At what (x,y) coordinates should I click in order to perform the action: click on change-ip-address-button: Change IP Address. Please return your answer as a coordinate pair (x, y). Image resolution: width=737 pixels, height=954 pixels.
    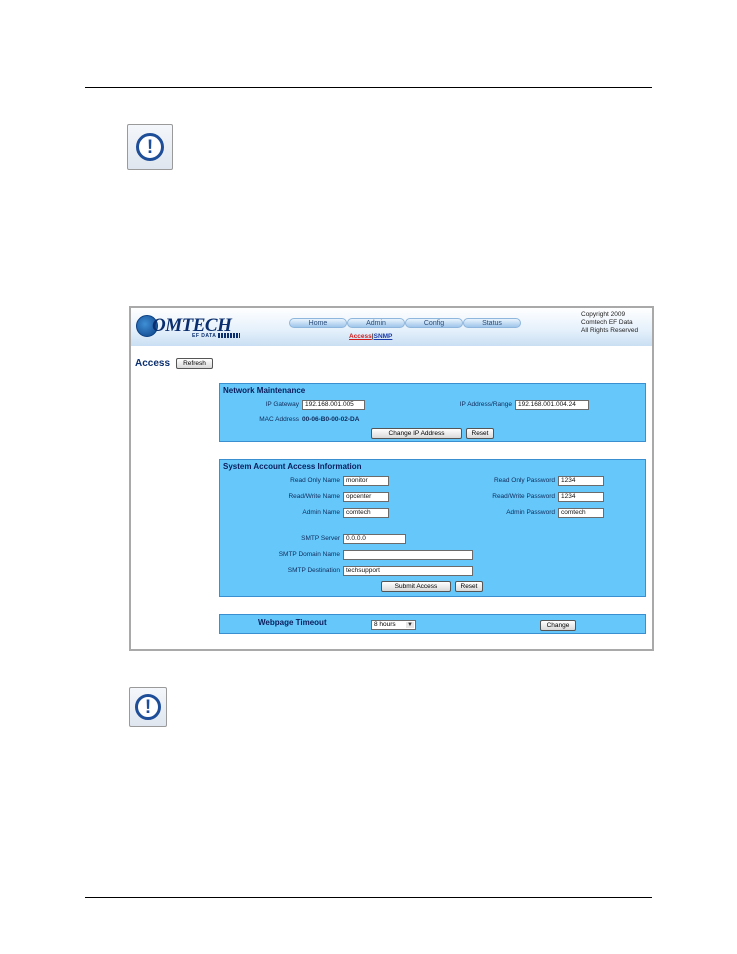
    Looking at the image, I should click on (416, 433).